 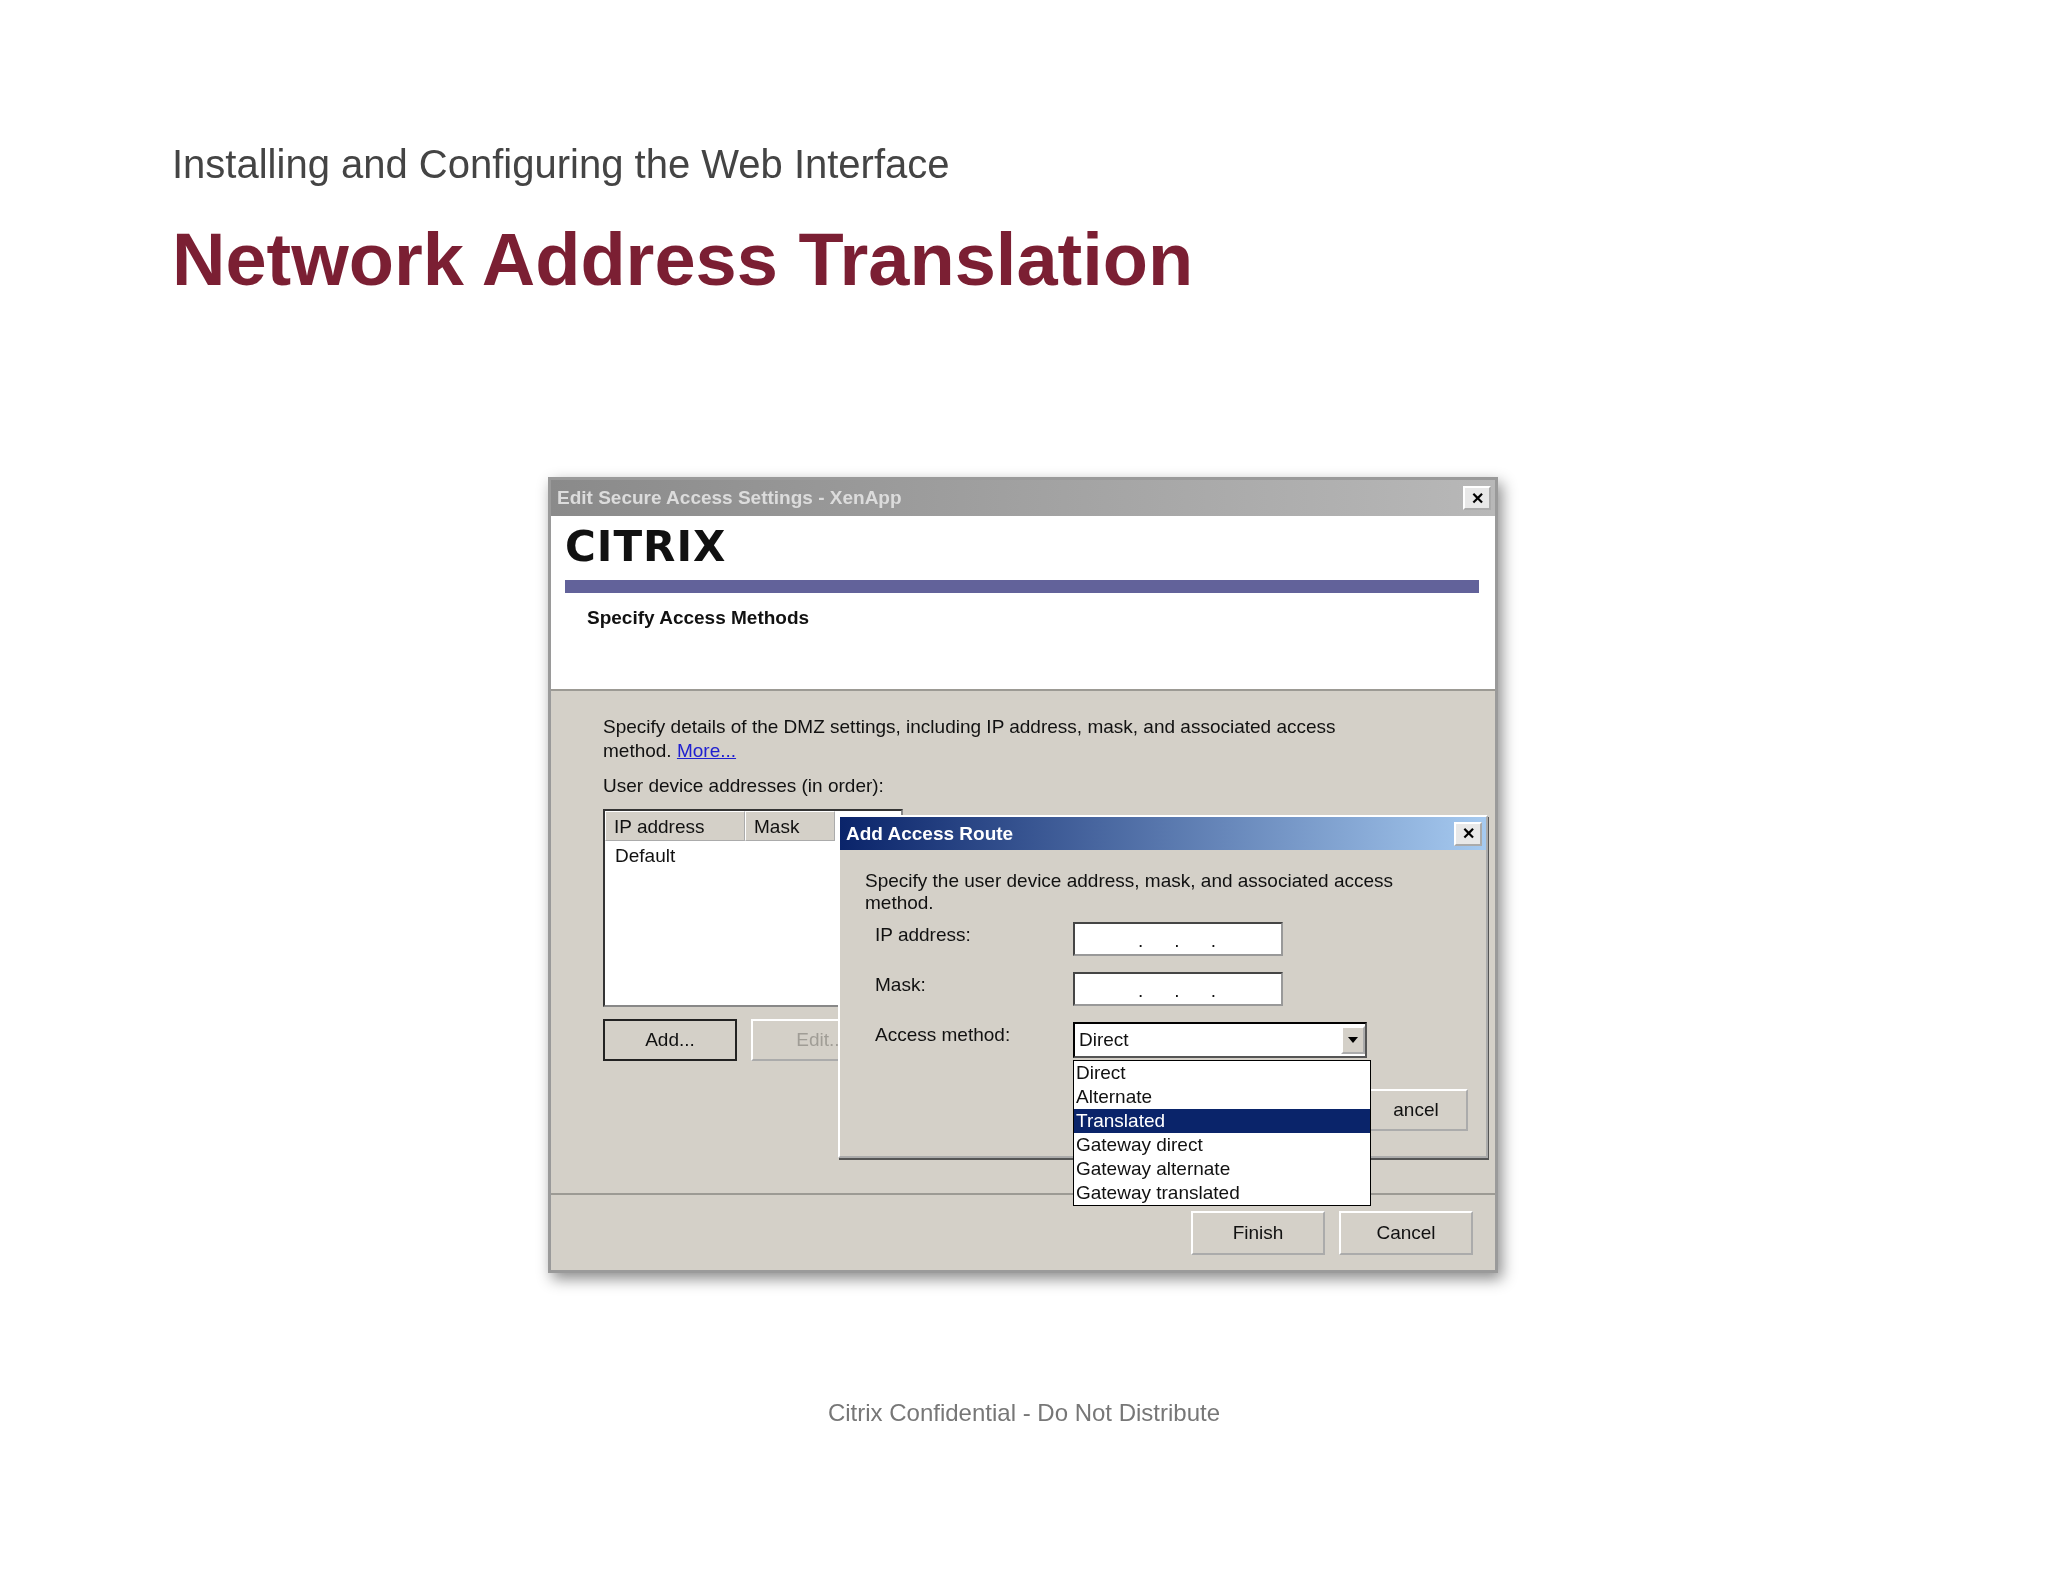 What do you see at coordinates (1222, 1121) in the screenshot?
I see `dropdown-option: Translated` at bounding box center [1222, 1121].